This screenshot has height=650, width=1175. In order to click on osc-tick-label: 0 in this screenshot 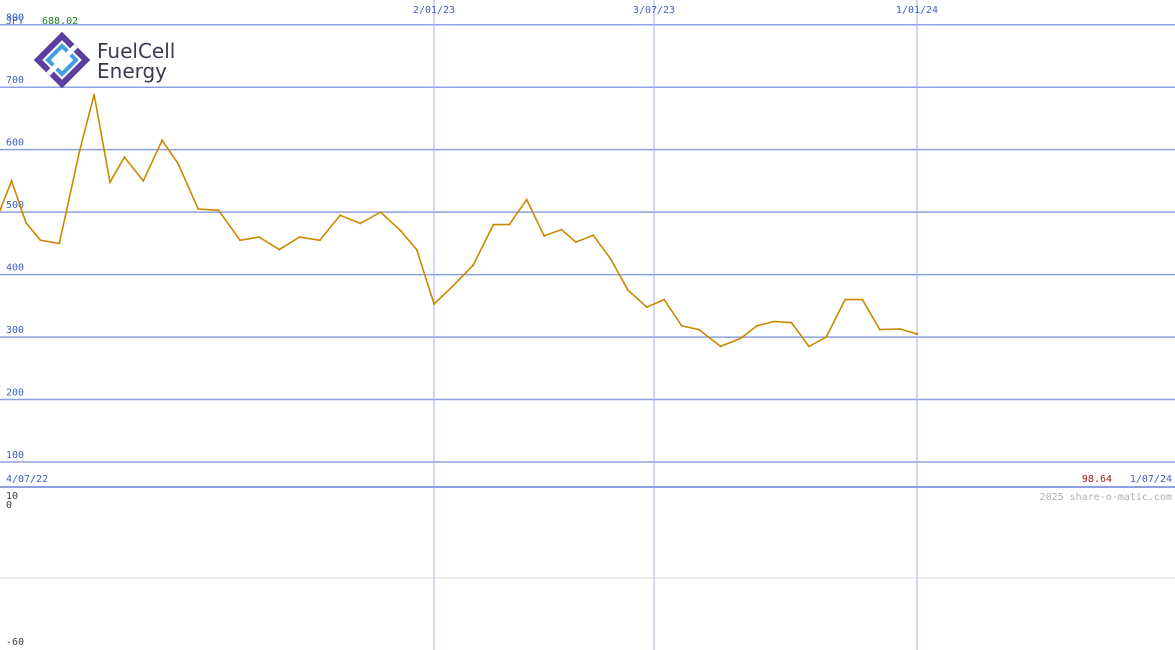, I will do `click(9, 505)`.